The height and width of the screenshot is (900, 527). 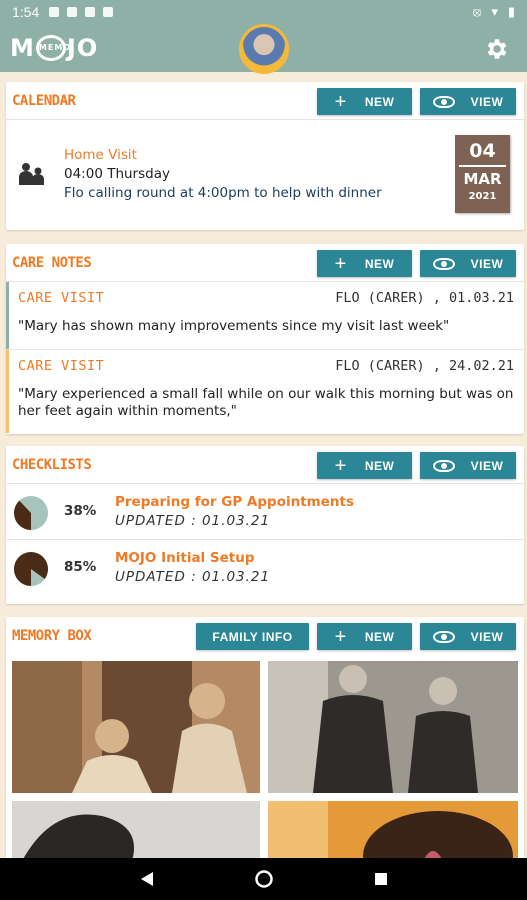 I want to click on checklists-view-button: VIEW, so click(x=468, y=465).